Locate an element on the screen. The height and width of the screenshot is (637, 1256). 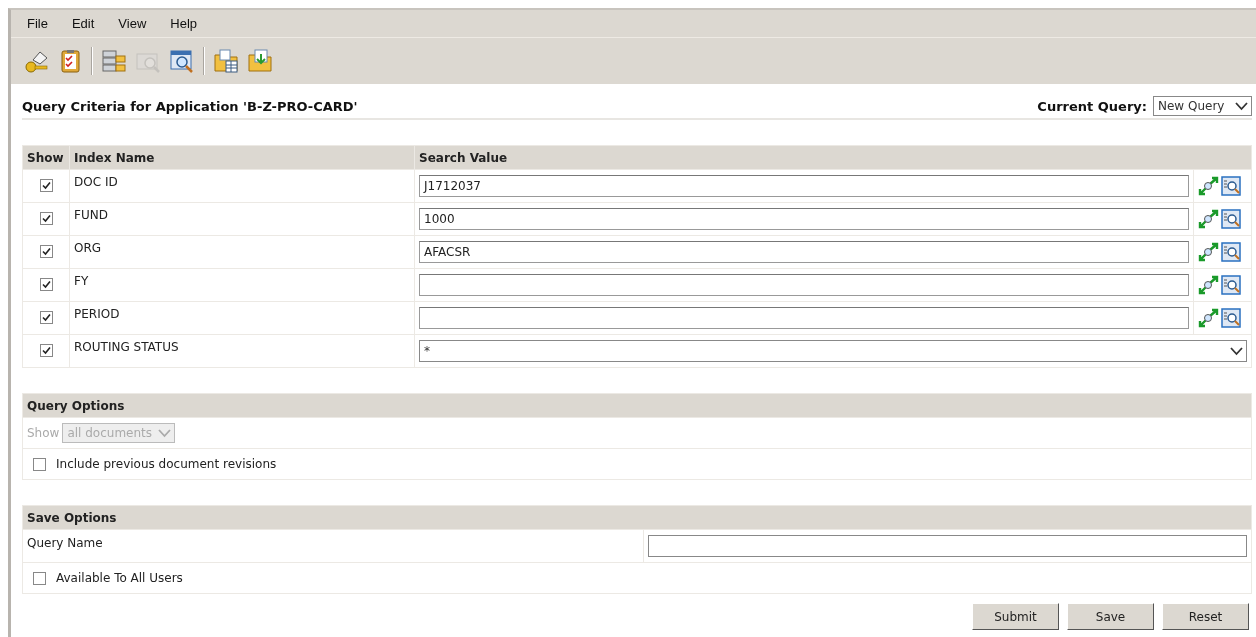
page-title: Query Criteria for Application 'B-Z-PRO-CARD' is located at coordinates (190, 106).